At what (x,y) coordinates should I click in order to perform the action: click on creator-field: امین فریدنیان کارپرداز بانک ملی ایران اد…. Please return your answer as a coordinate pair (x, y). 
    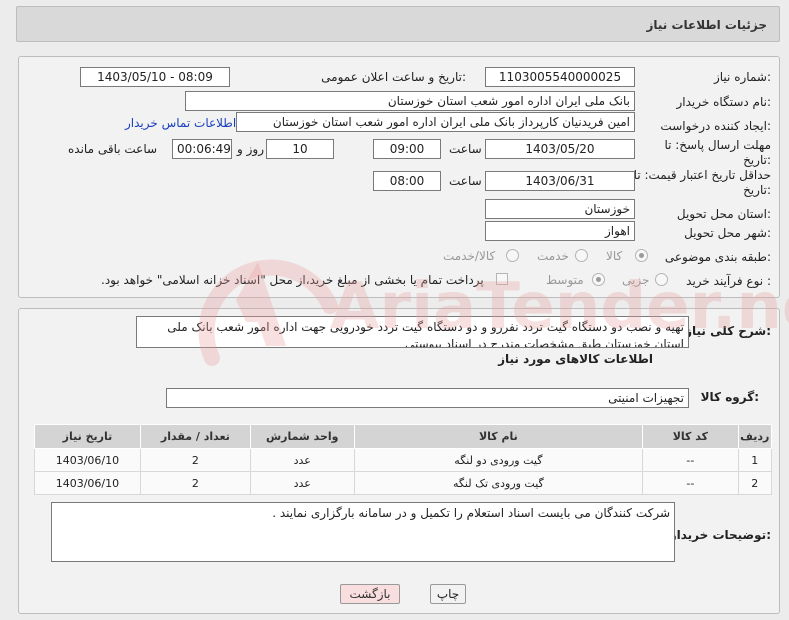
    Looking at the image, I should click on (435, 122).